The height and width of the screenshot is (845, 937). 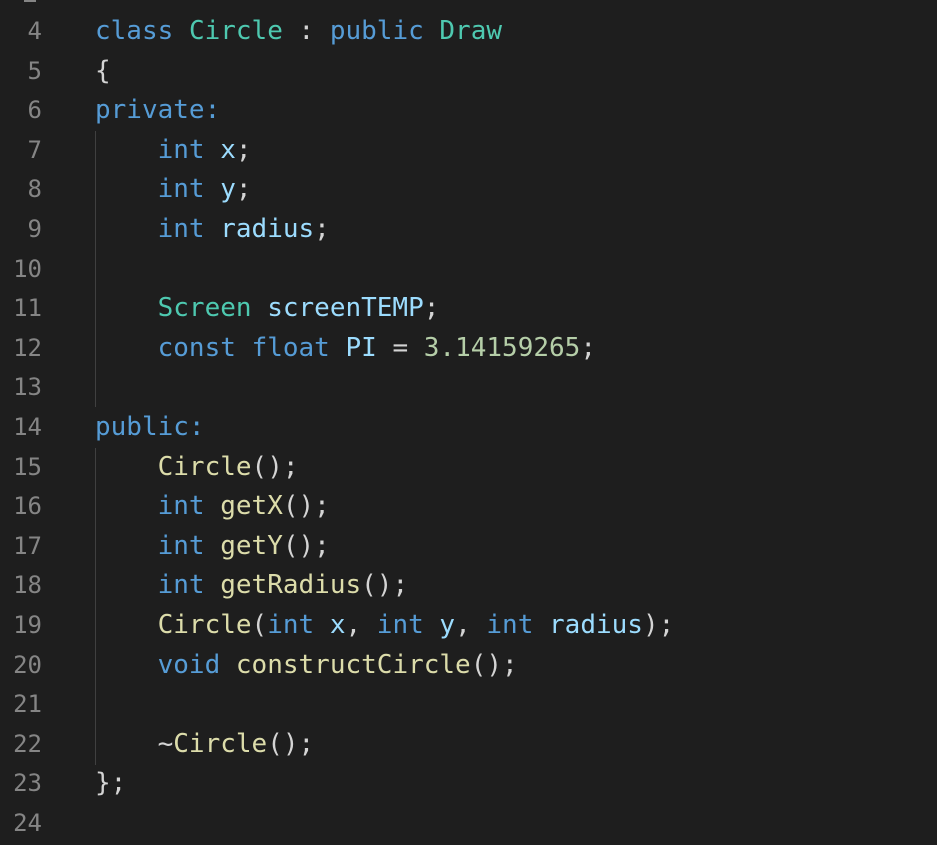 I want to click on code-line: 20 void constructCircle();, so click(x=468, y=666).